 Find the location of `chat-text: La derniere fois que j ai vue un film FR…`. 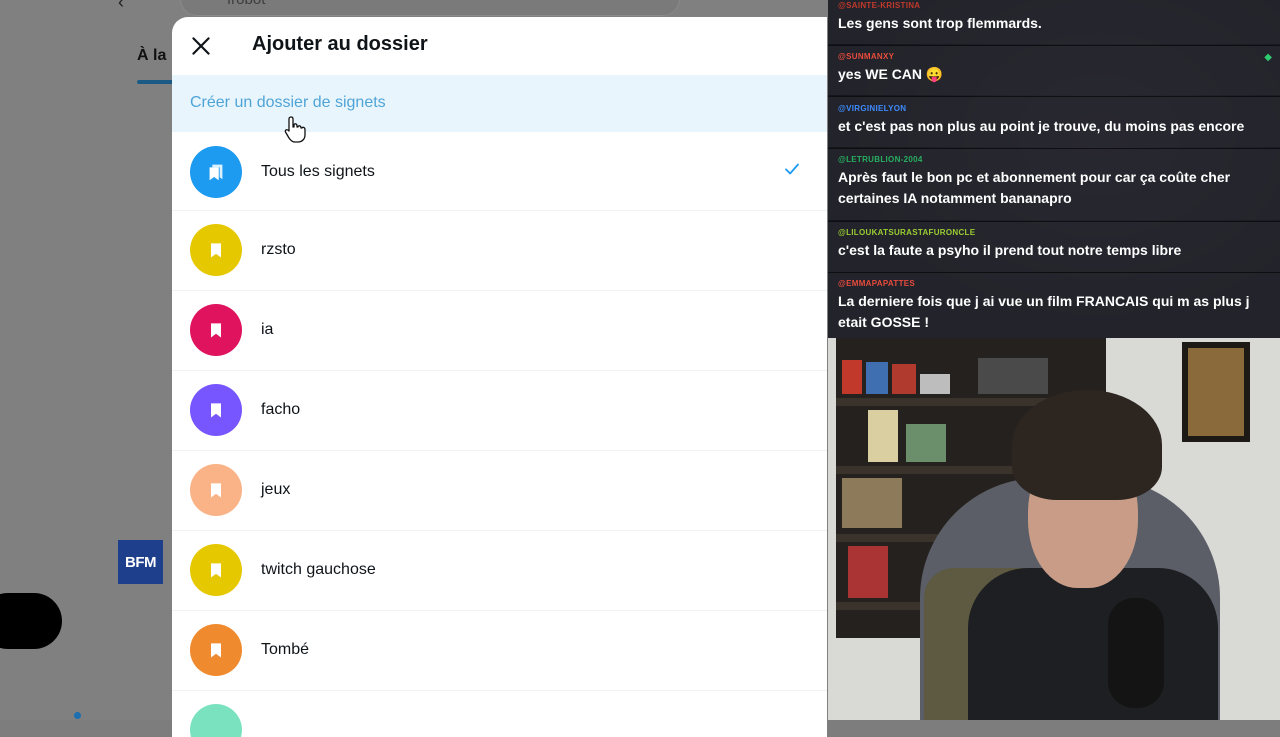

chat-text: La derniere fois que j ai vue un film FR… is located at coordinates (1044, 311).